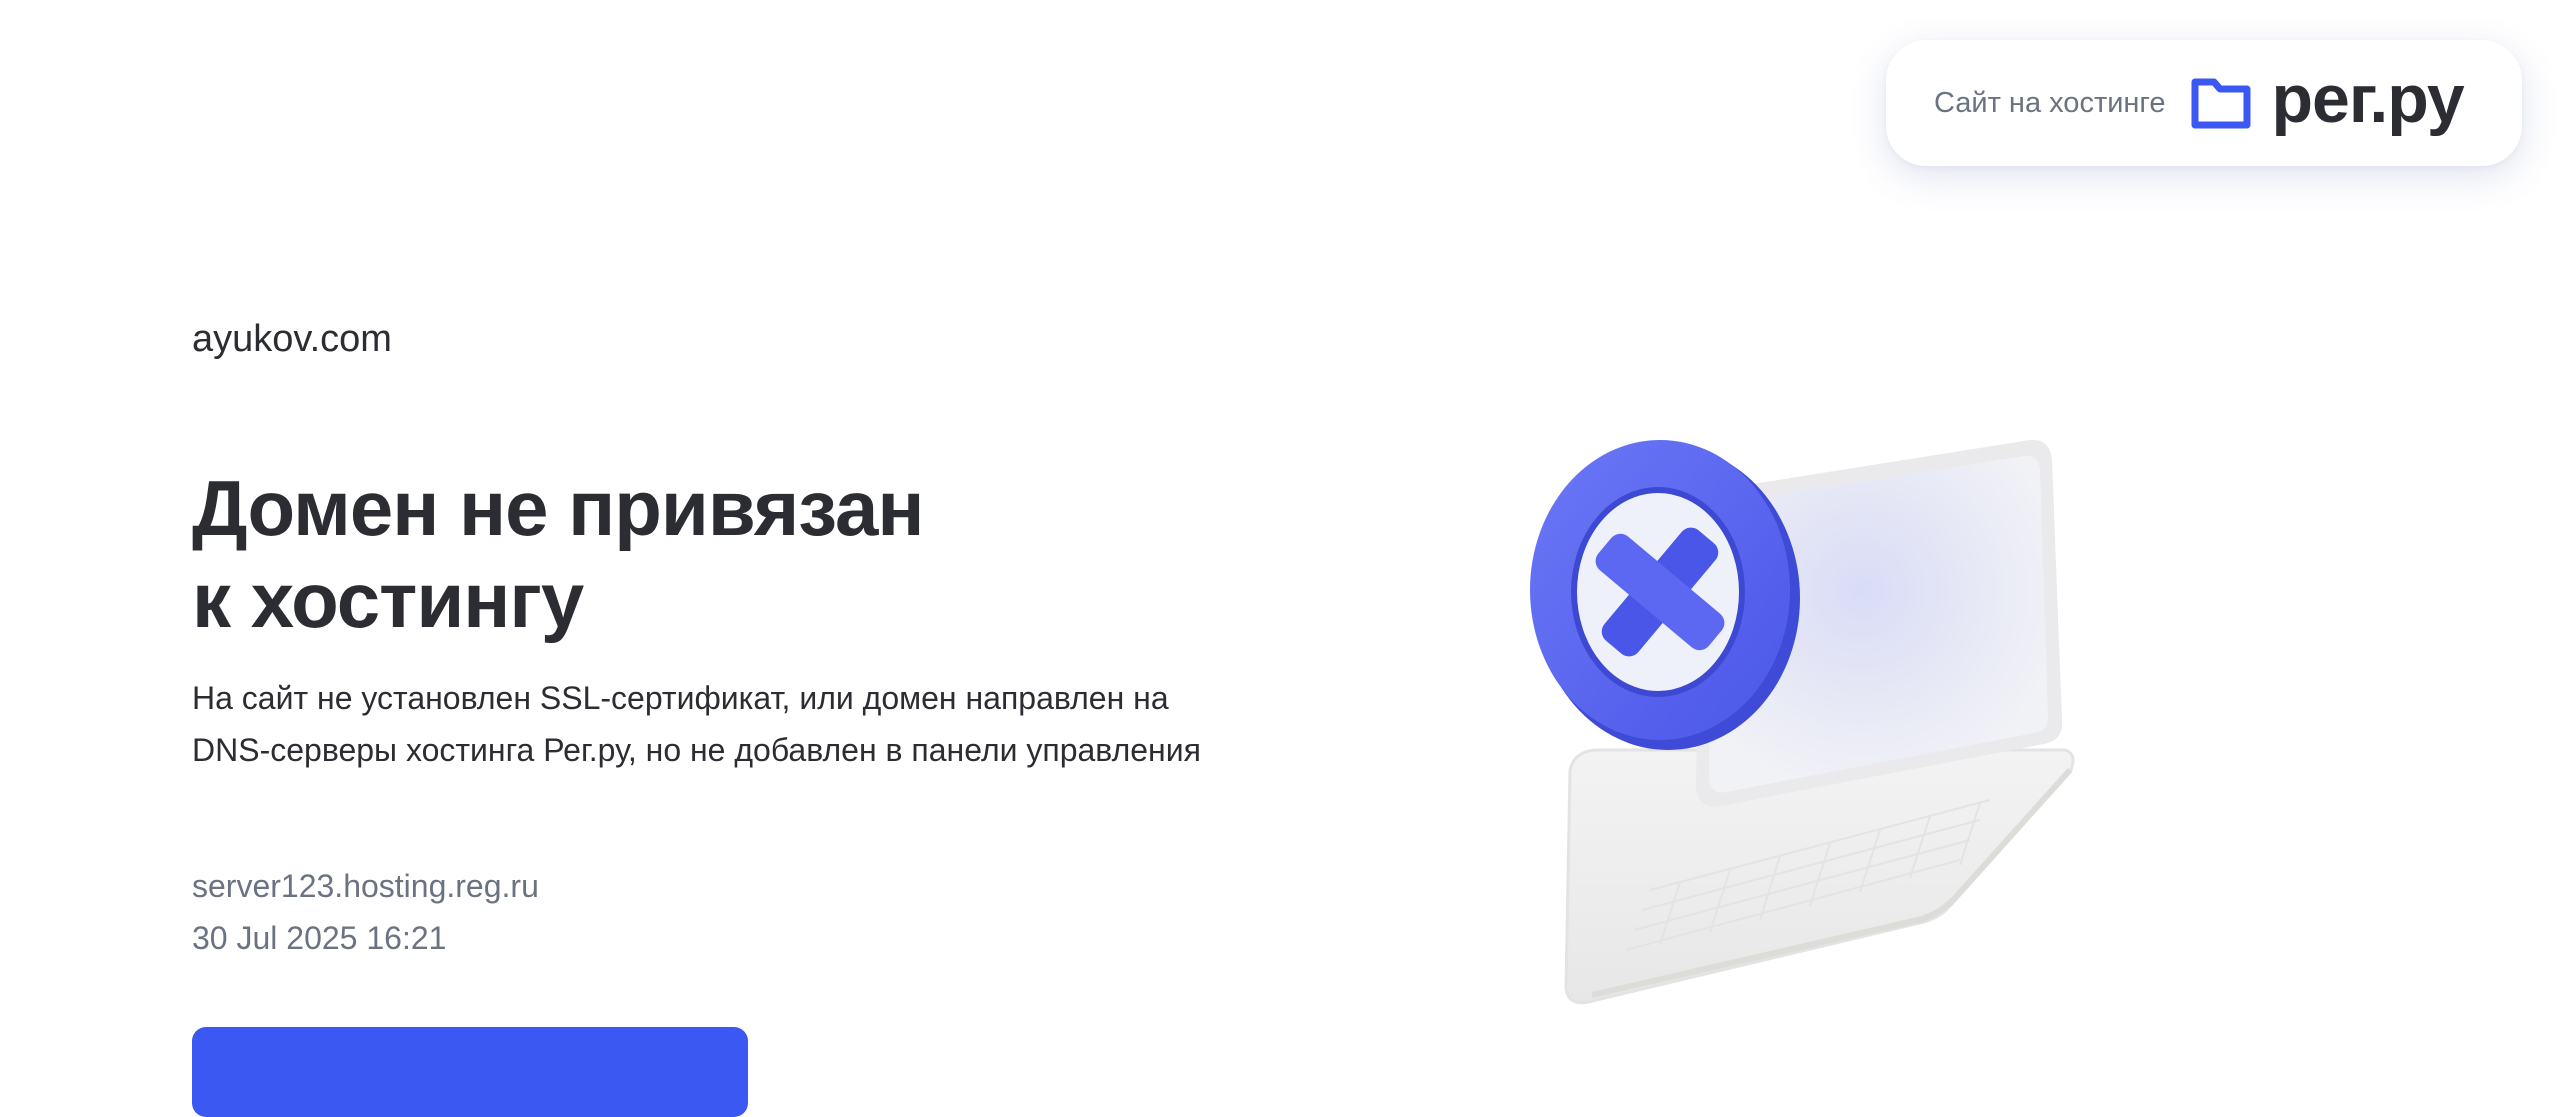 The width and height of the screenshot is (2560, 1117). I want to click on folder-icon, so click(2221, 103).